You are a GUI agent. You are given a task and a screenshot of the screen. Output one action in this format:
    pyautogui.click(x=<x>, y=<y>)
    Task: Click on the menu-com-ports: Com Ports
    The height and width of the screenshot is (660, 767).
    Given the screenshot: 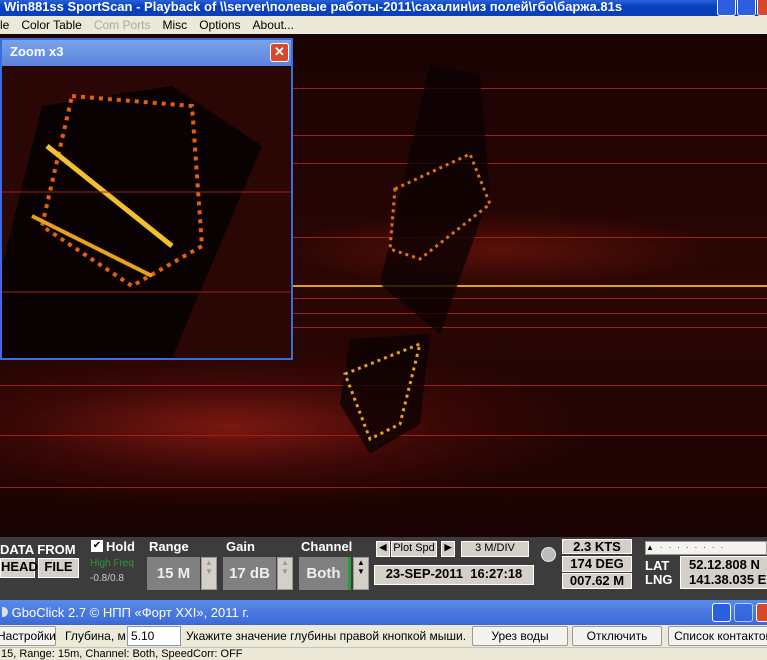 What is the action you would take?
    pyautogui.click(x=122, y=25)
    